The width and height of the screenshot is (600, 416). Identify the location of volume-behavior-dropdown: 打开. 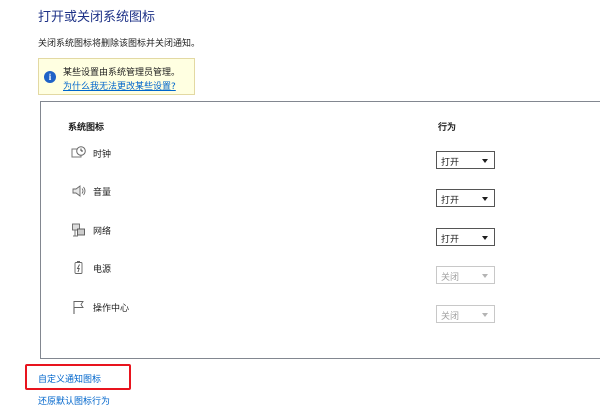
(465, 198).